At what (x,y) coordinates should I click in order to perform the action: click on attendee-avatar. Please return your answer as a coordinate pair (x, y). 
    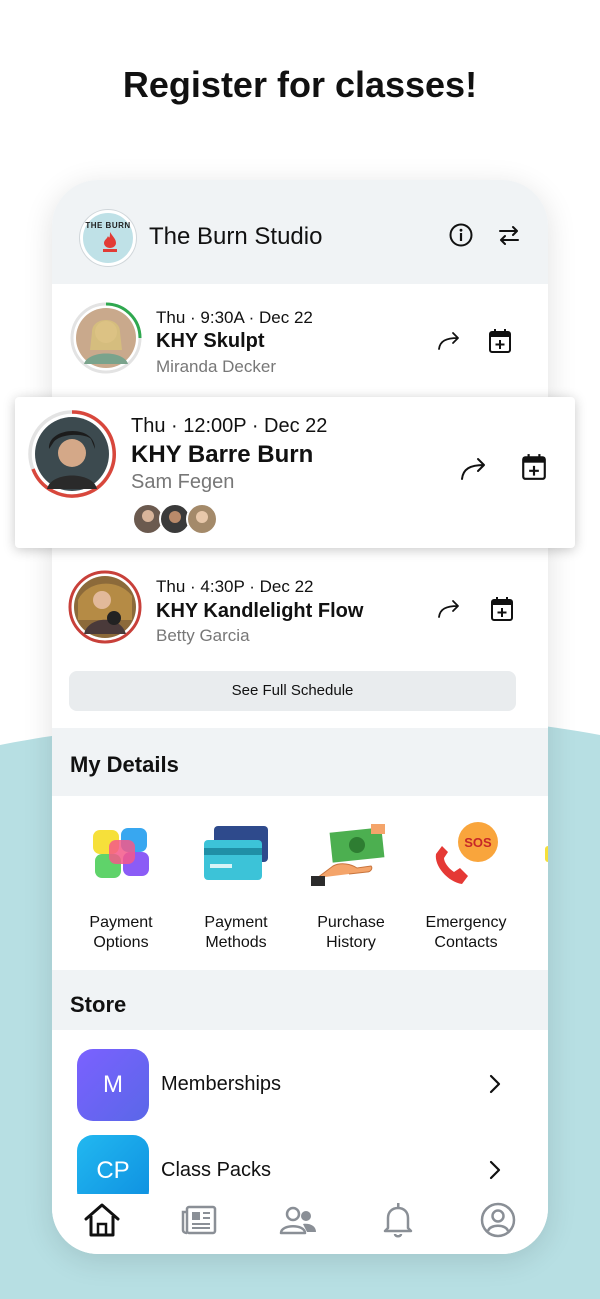
    Looking at the image, I should click on (202, 519).